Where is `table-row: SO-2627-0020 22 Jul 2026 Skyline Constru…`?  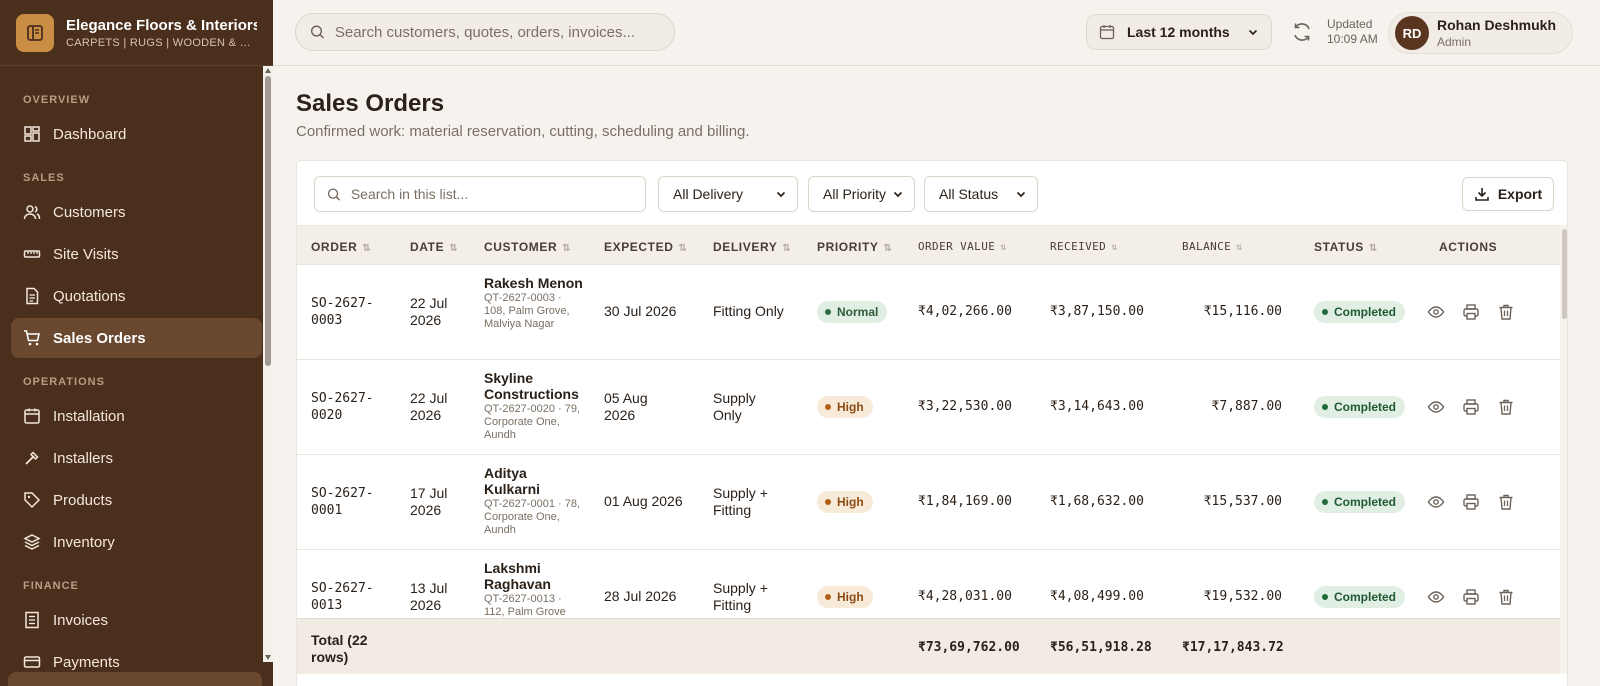 table-row: SO-2627-0020 22 Jul 2026 Skyline Constru… is located at coordinates (928, 407).